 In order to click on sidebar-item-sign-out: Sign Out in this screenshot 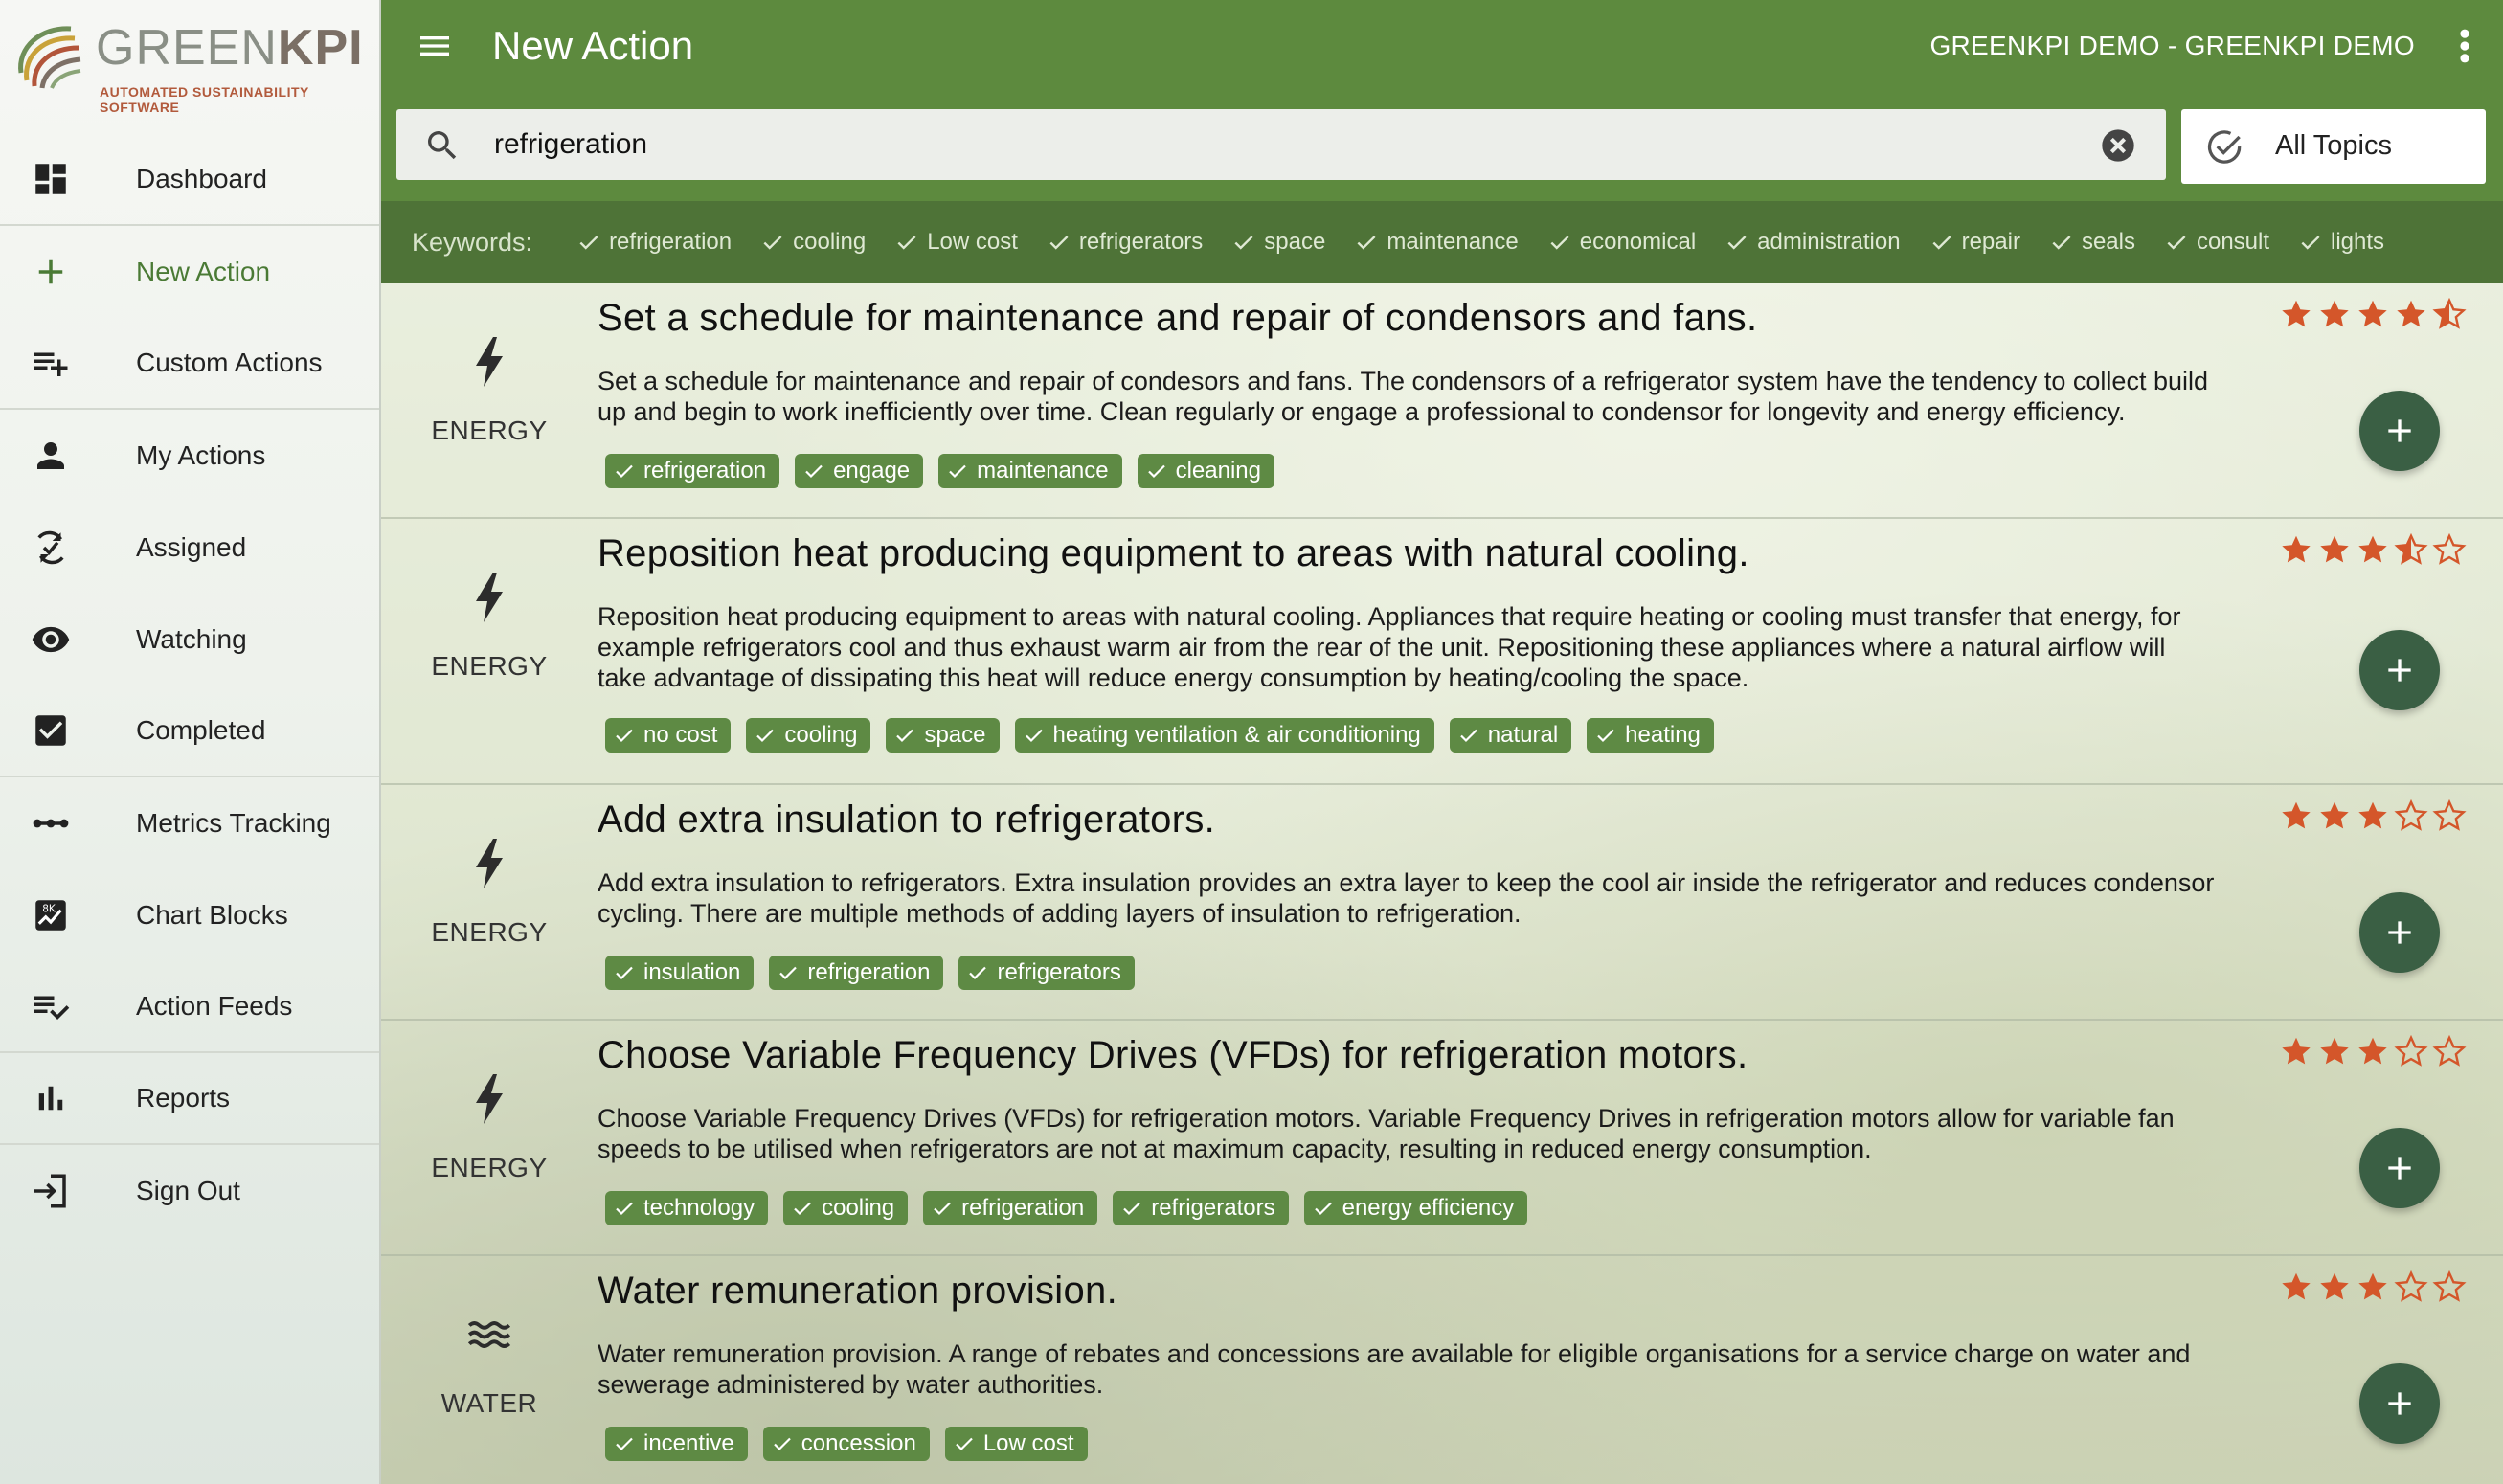, I will do `click(189, 1191)`.